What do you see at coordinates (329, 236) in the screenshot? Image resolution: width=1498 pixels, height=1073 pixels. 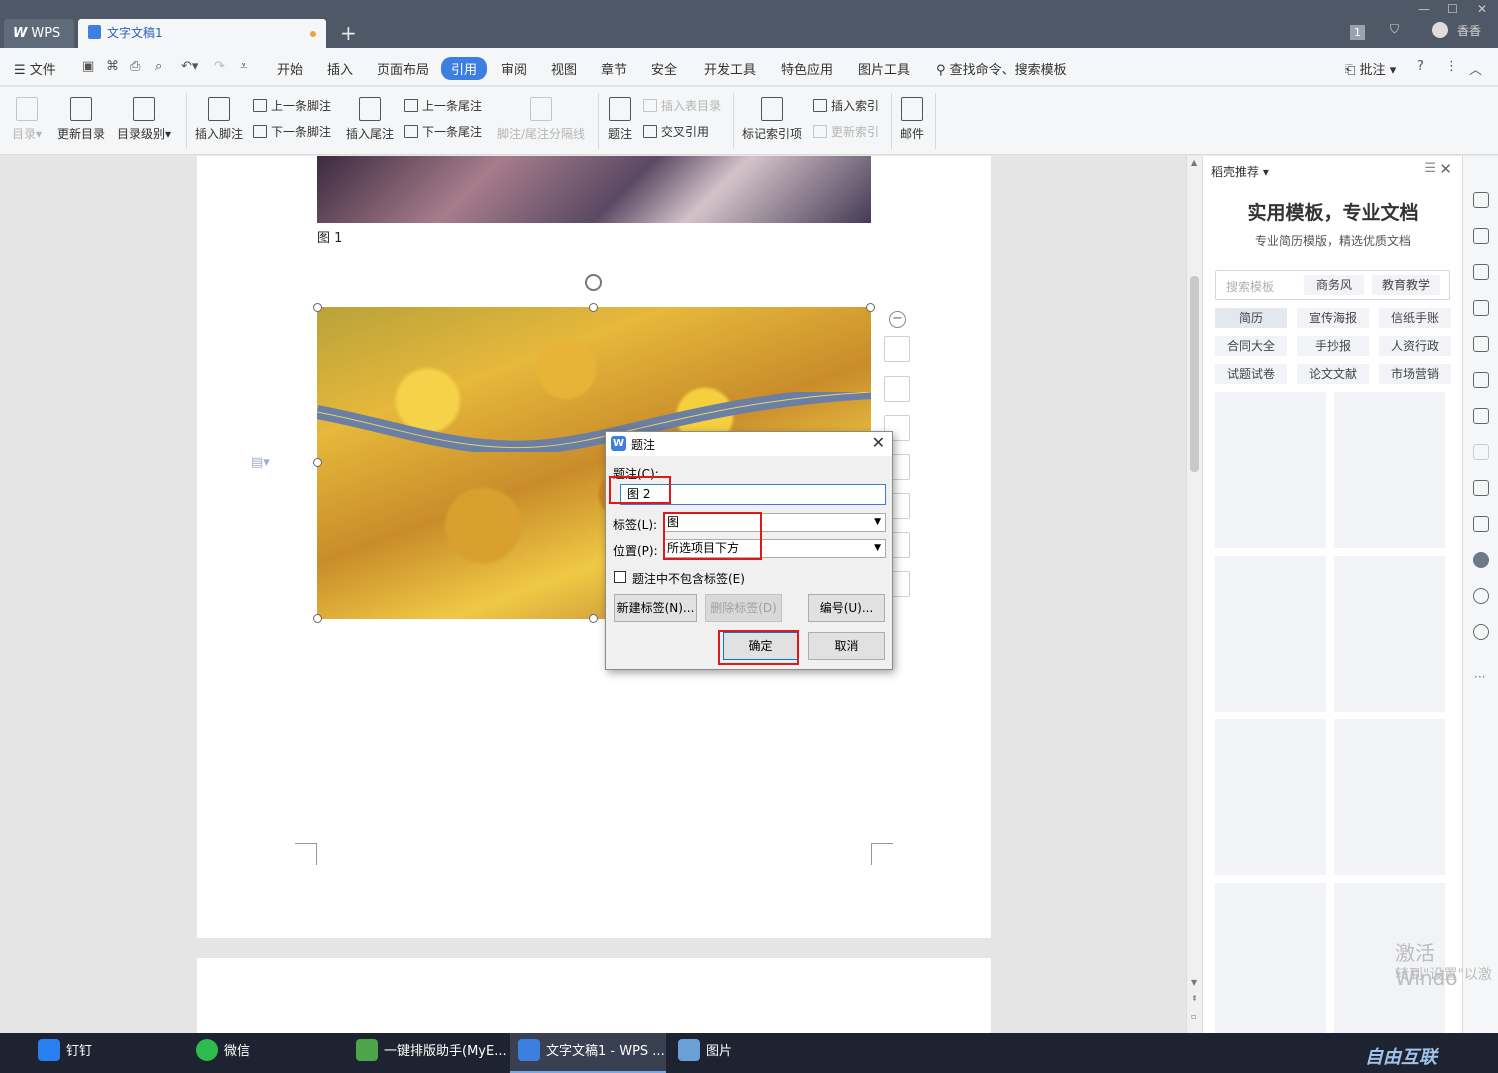 I see `figure-caption: 图 1` at bounding box center [329, 236].